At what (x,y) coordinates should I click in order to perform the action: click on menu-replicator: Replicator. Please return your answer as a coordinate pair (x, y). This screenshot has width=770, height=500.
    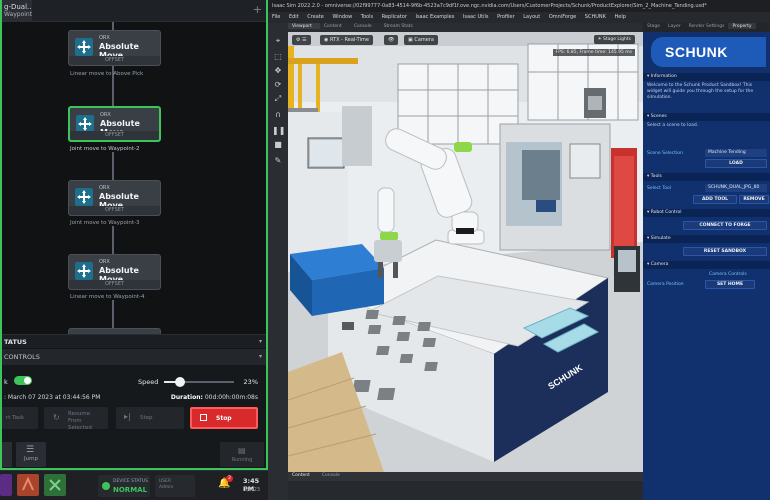
    Looking at the image, I should click on (394, 17).